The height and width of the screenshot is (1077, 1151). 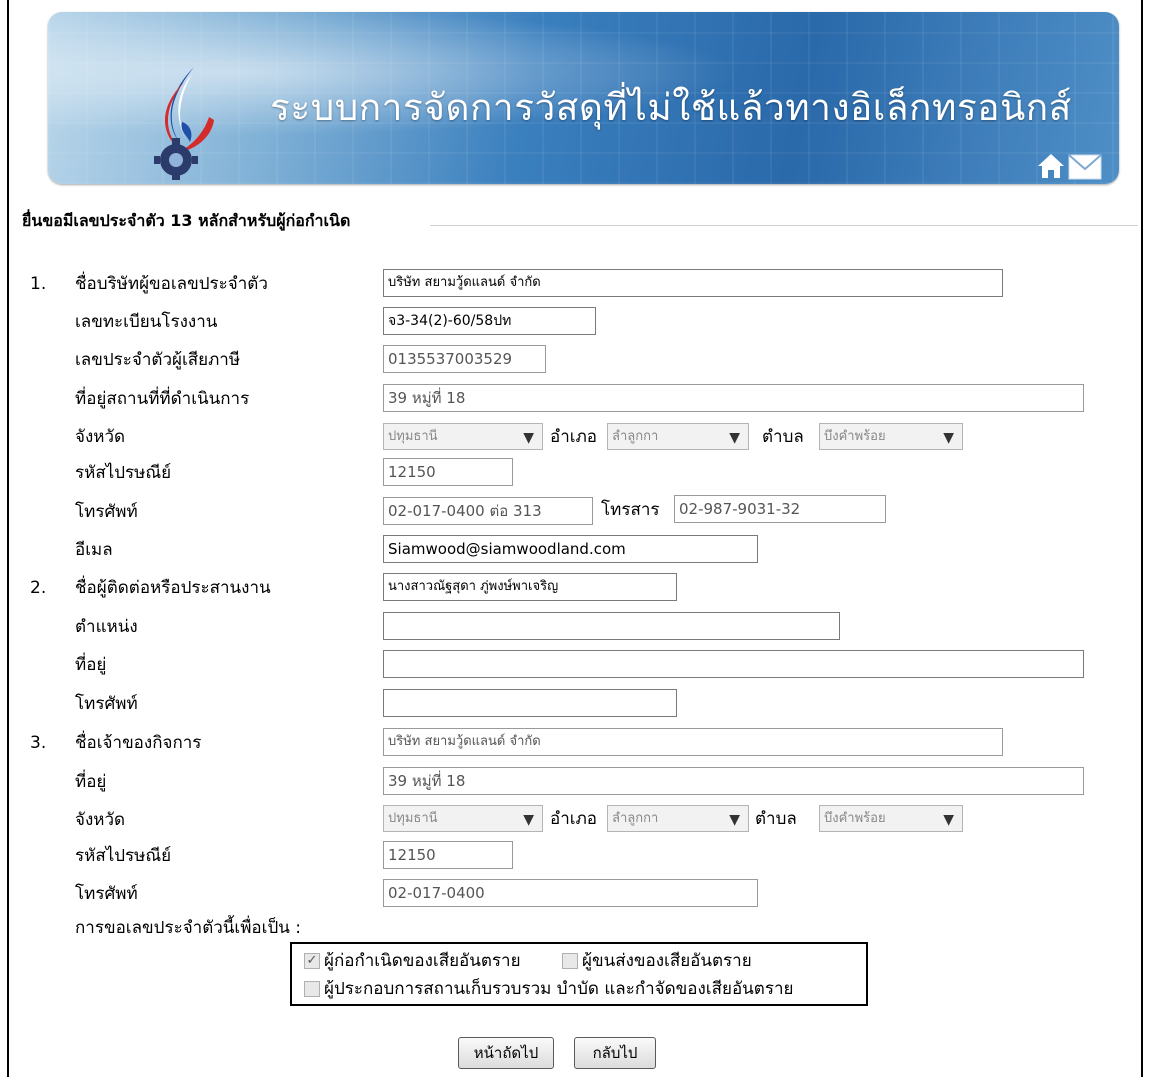 What do you see at coordinates (106, 627) in the screenshot?
I see `position-label: ตำแหน่ง` at bounding box center [106, 627].